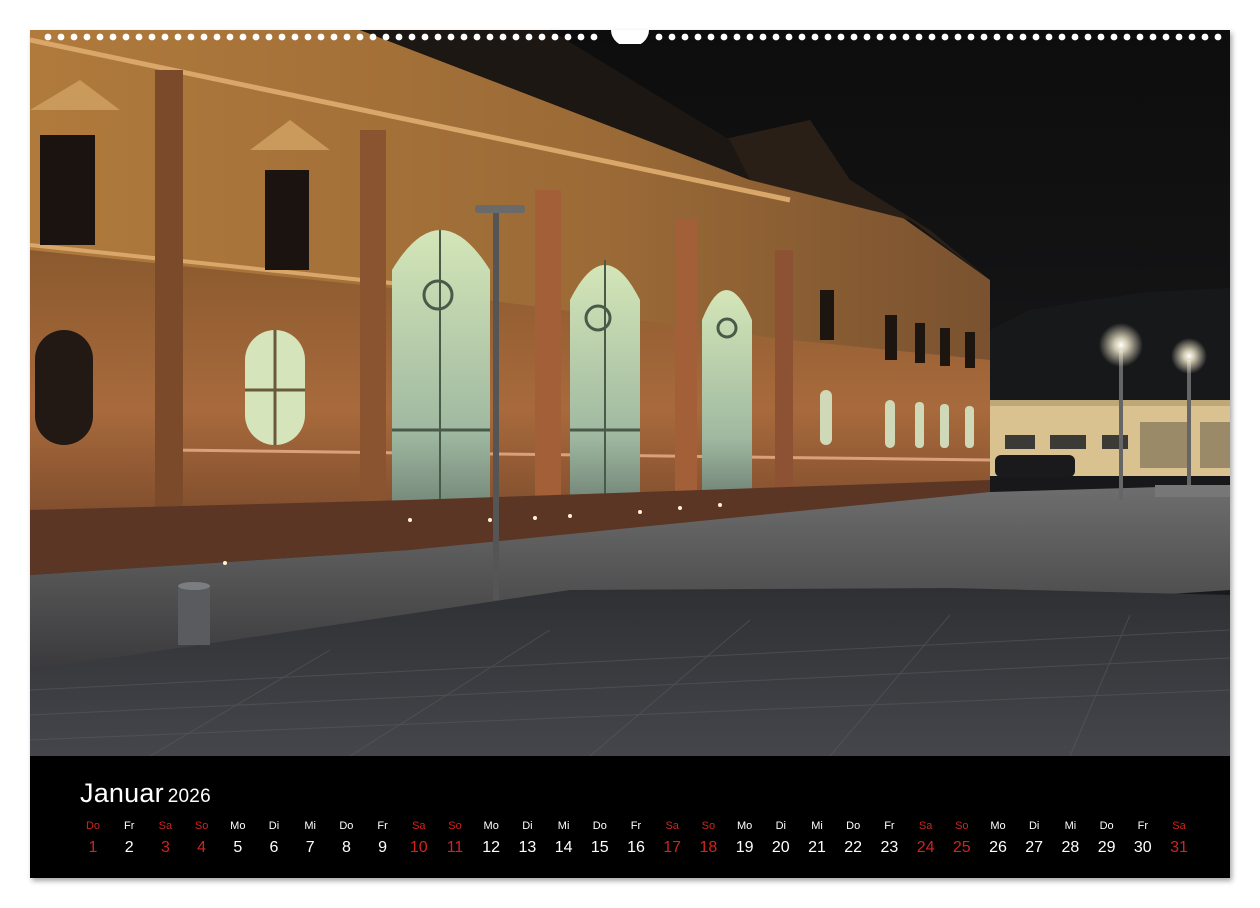 Image resolution: width=1260 pixels, height=908 pixels. I want to click on day-number: 18, so click(708, 847).